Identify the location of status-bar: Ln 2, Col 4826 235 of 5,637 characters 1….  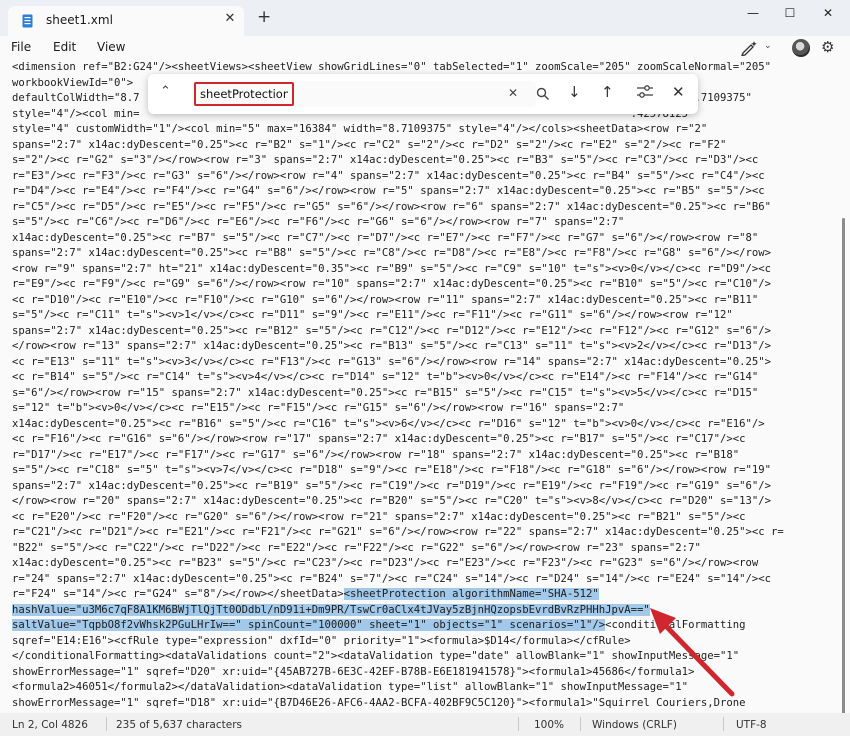
(425, 724).